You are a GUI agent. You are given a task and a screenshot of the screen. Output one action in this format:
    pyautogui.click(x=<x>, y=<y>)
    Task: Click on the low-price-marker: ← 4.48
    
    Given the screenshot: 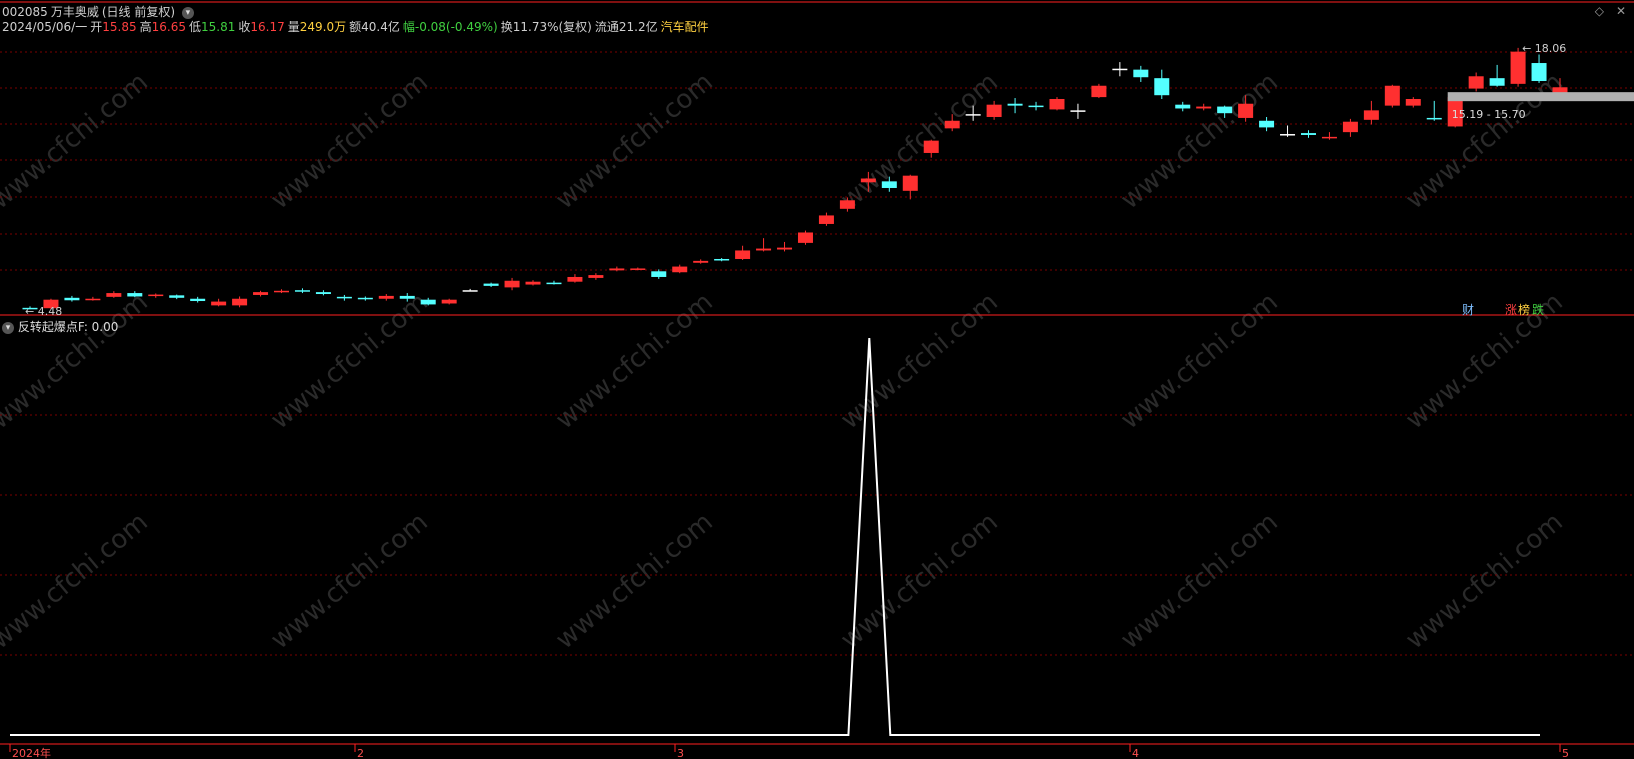 What is the action you would take?
    pyautogui.click(x=43, y=311)
    